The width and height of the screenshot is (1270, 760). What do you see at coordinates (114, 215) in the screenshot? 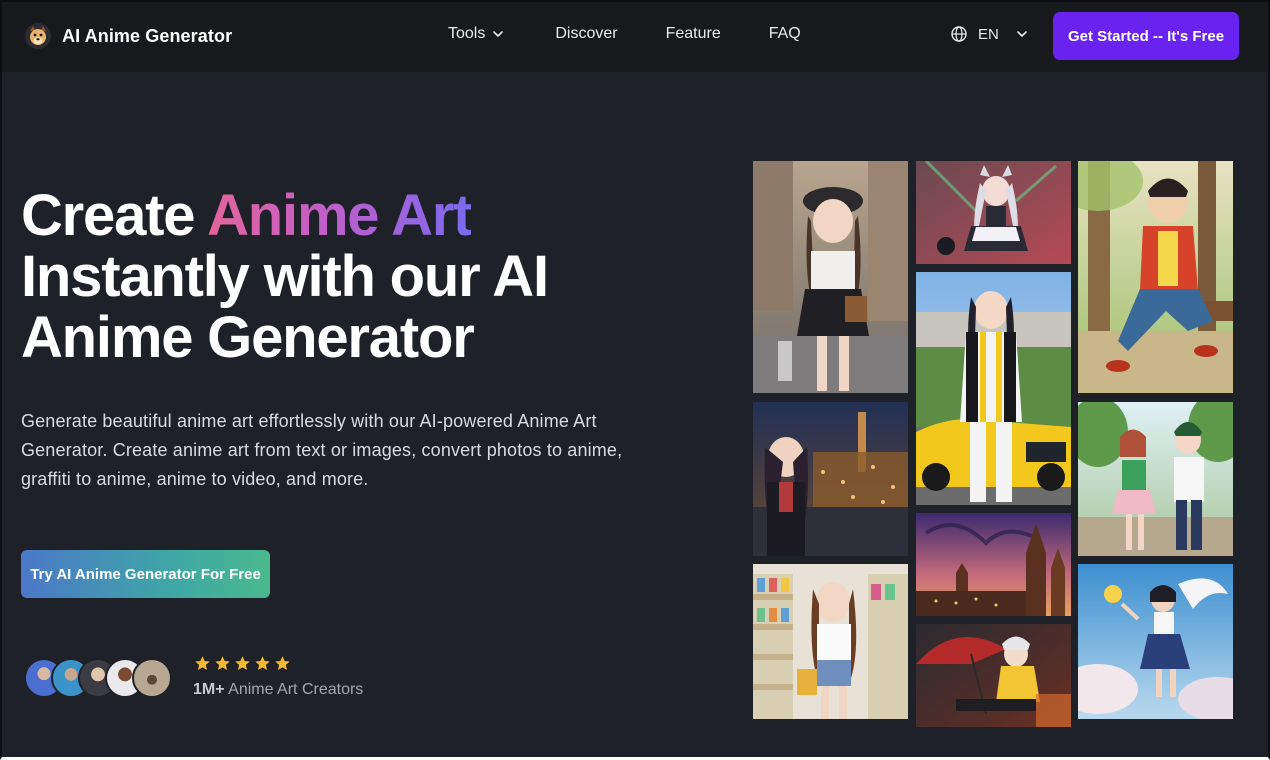
I see `hero-title-part1: Create` at bounding box center [114, 215].